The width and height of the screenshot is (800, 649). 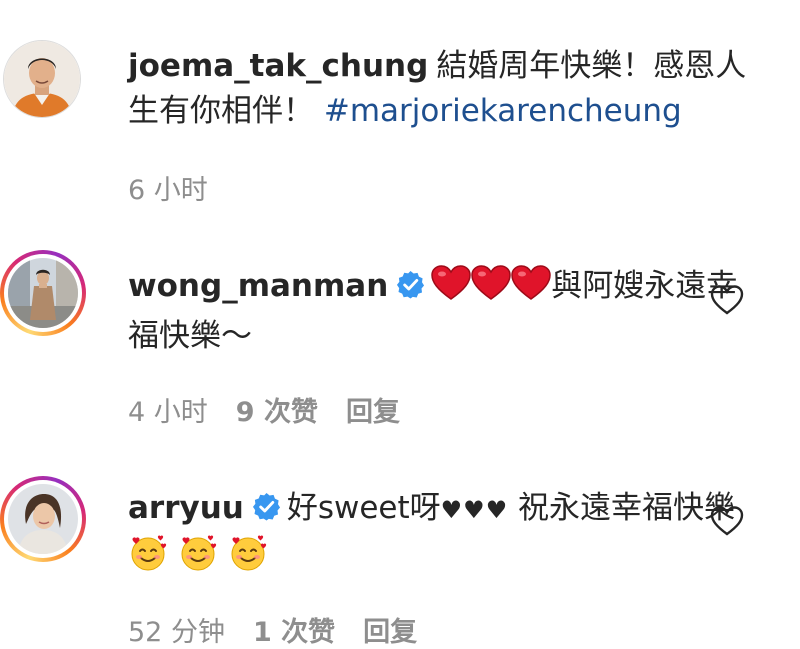 I want to click on likes-count: 1 次赞, so click(x=294, y=632).